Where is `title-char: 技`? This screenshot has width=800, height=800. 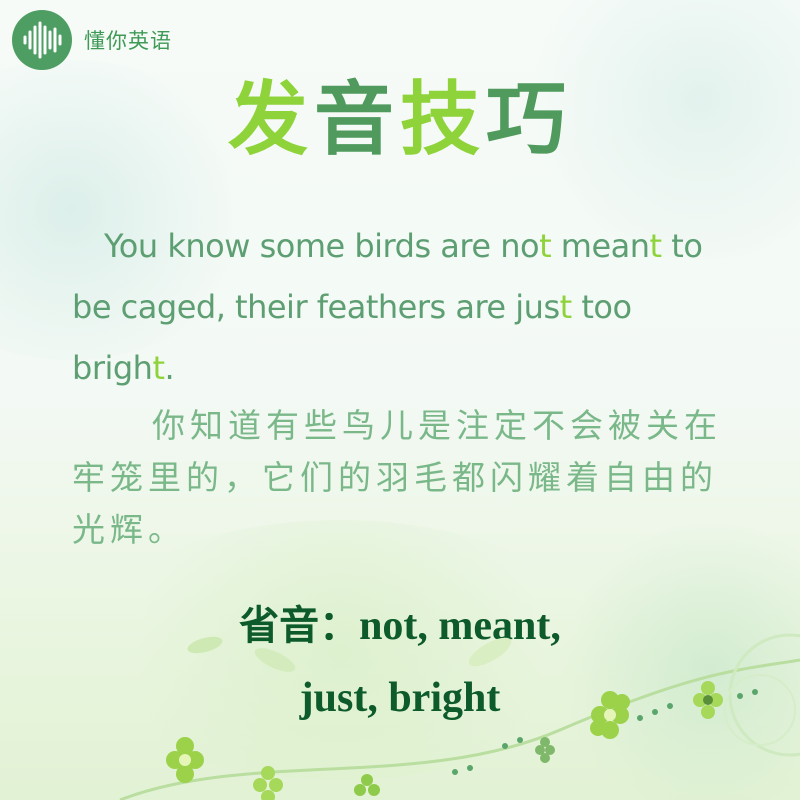
title-char: 技 is located at coordinates (443, 119).